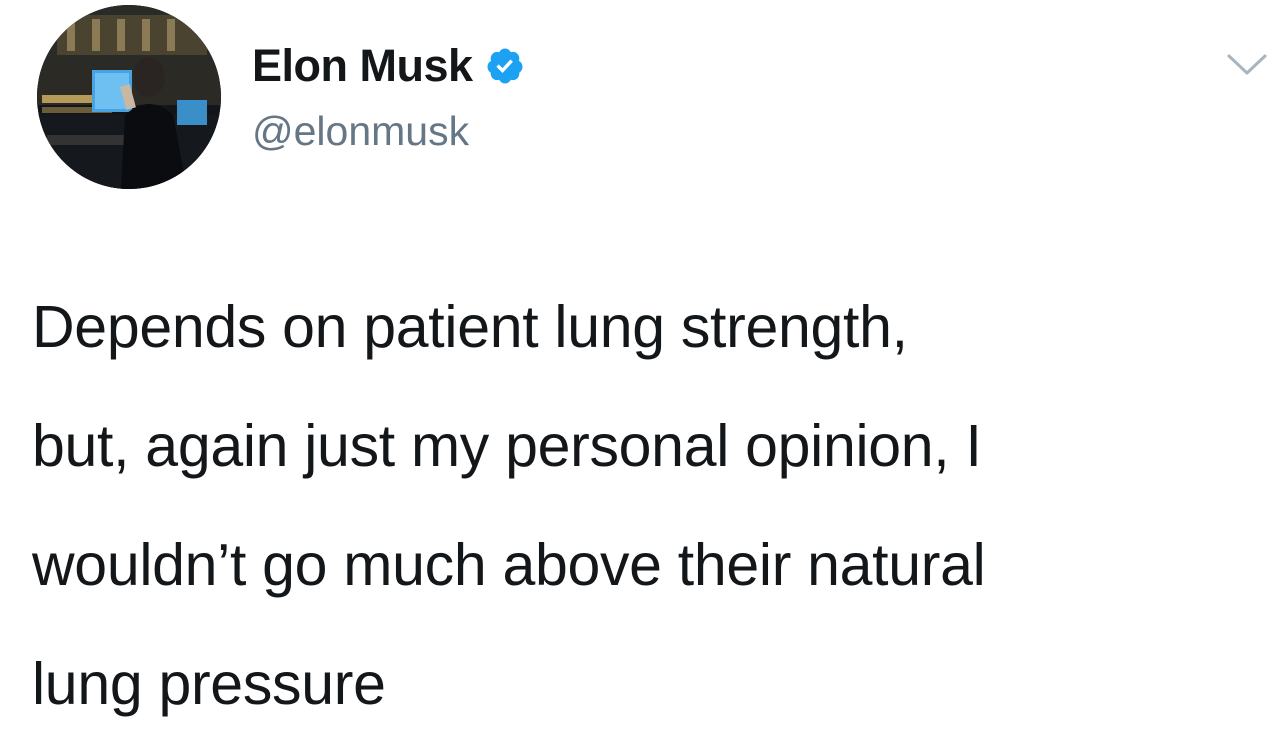  I want to click on tweet-text-line: Depends on patient lung strength,, so click(470, 327).